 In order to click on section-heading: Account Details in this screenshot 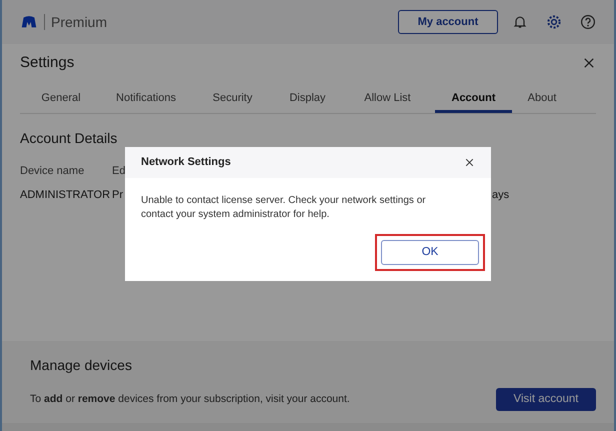, I will do `click(69, 138)`.